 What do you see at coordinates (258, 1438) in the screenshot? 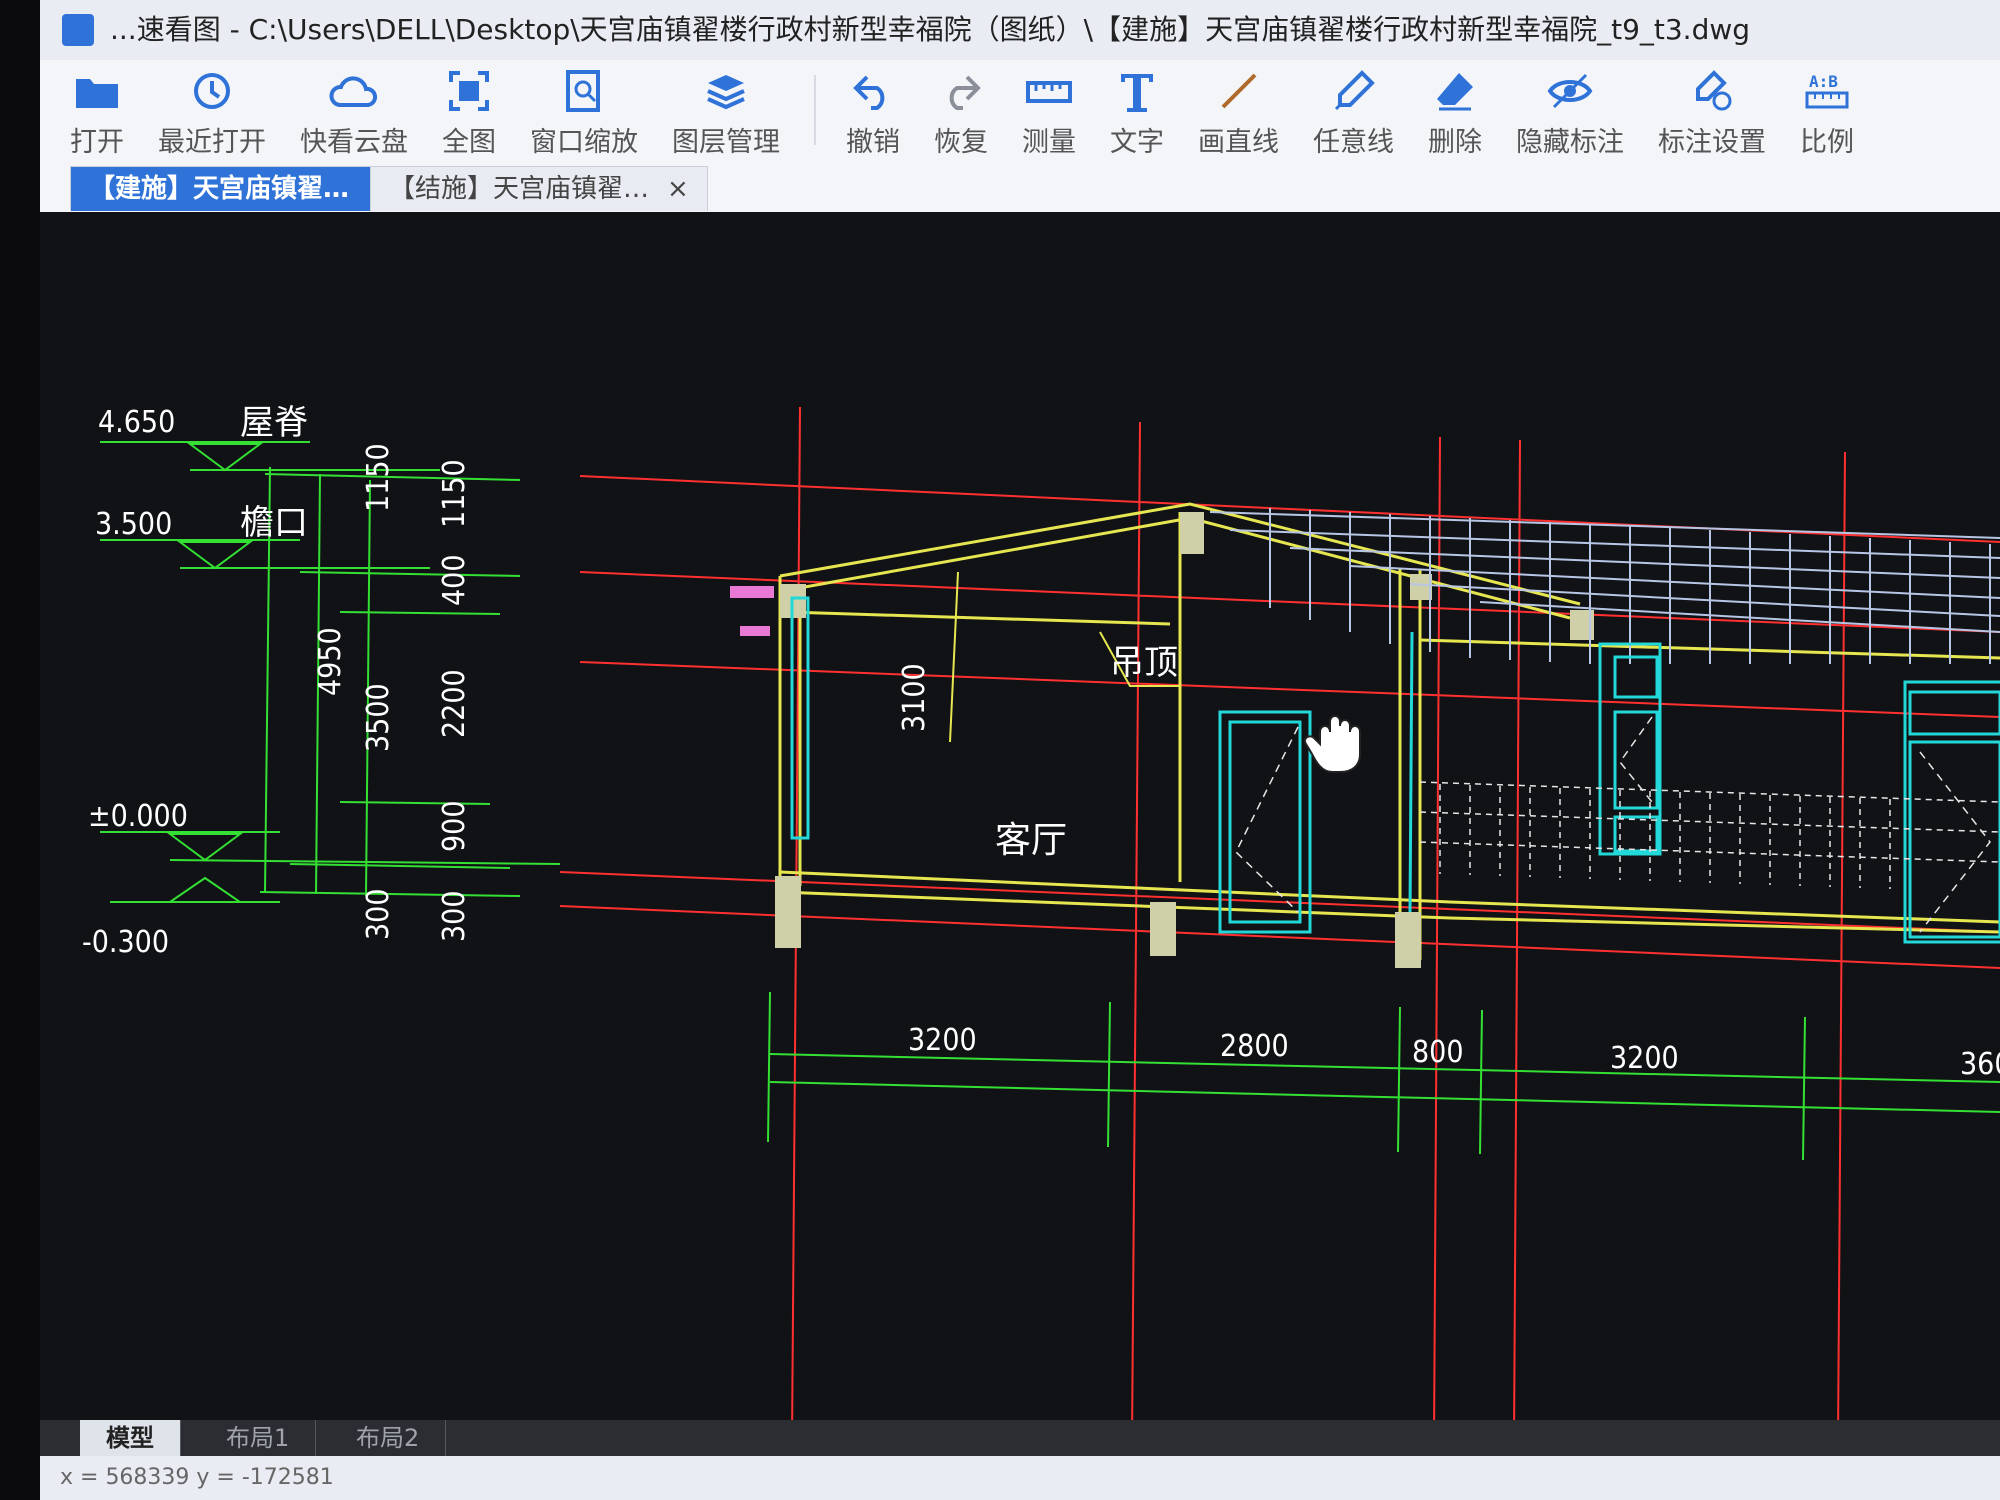
I see `tab-layout-1: 布局1` at bounding box center [258, 1438].